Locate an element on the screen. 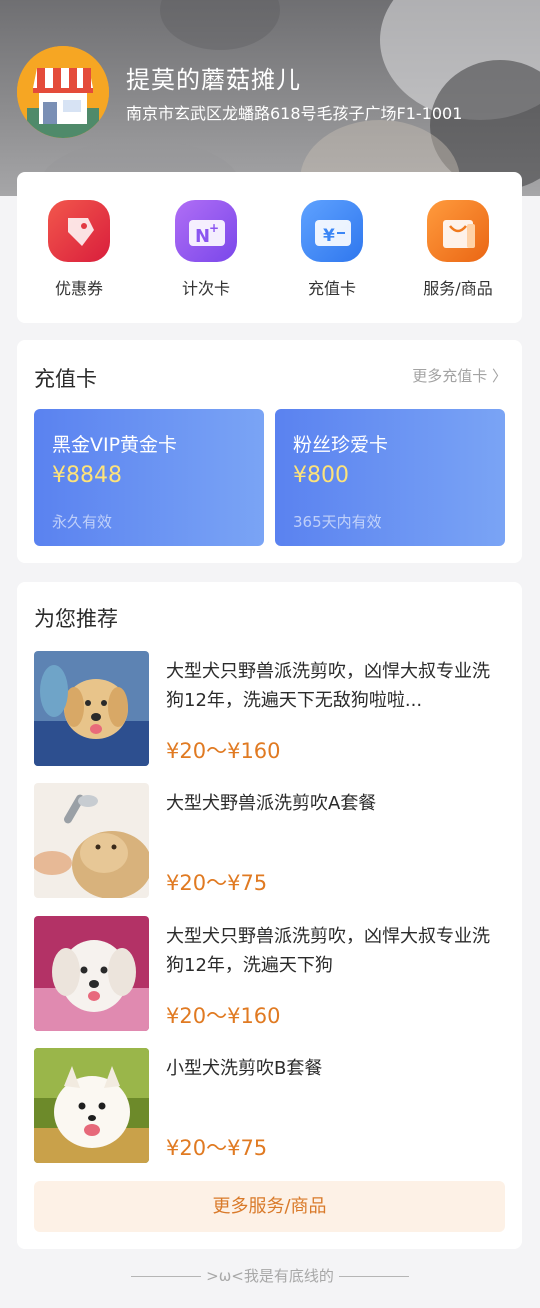 The width and height of the screenshot is (540, 1308). recharge-card: 黑金VIP黄金卡 ¥8848 永久有效 is located at coordinates (149, 477).